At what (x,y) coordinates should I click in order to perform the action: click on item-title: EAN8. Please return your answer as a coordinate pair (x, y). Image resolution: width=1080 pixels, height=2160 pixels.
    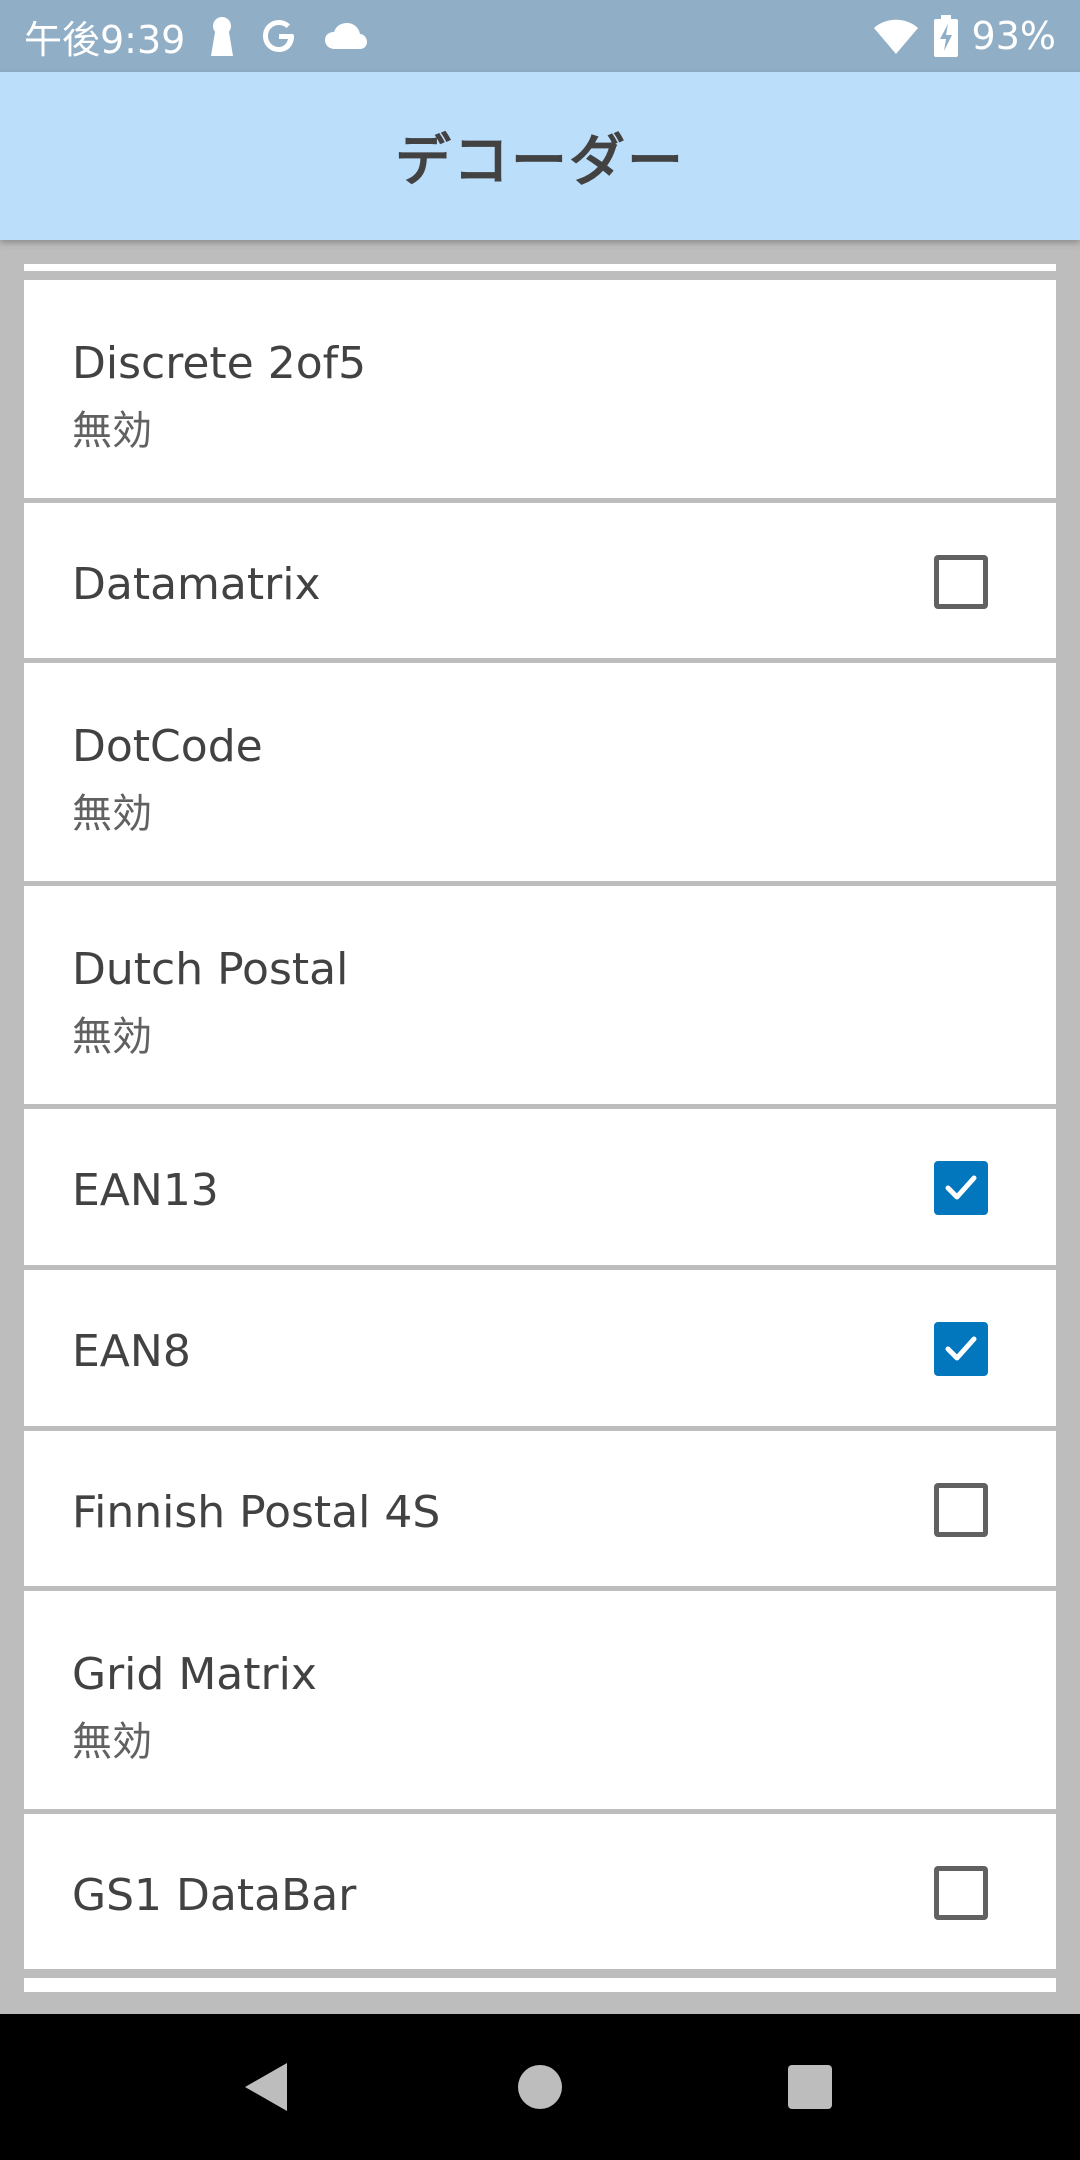
    Looking at the image, I should click on (131, 1351).